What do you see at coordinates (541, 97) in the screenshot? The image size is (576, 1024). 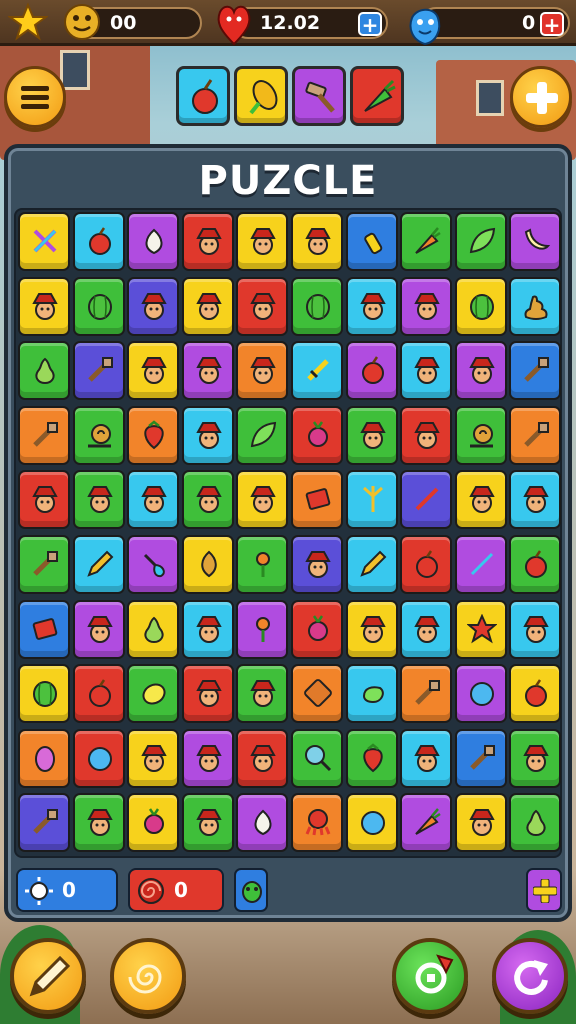 I see `add-button` at bounding box center [541, 97].